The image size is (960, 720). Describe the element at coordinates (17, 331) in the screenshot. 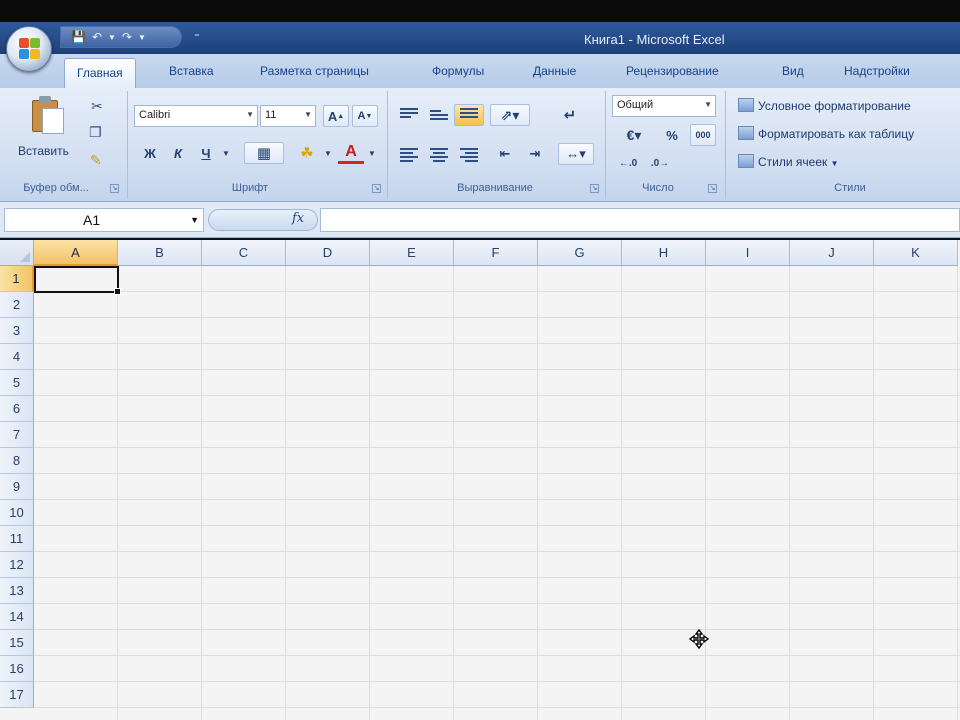

I see `row-header-3: 3` at that location.